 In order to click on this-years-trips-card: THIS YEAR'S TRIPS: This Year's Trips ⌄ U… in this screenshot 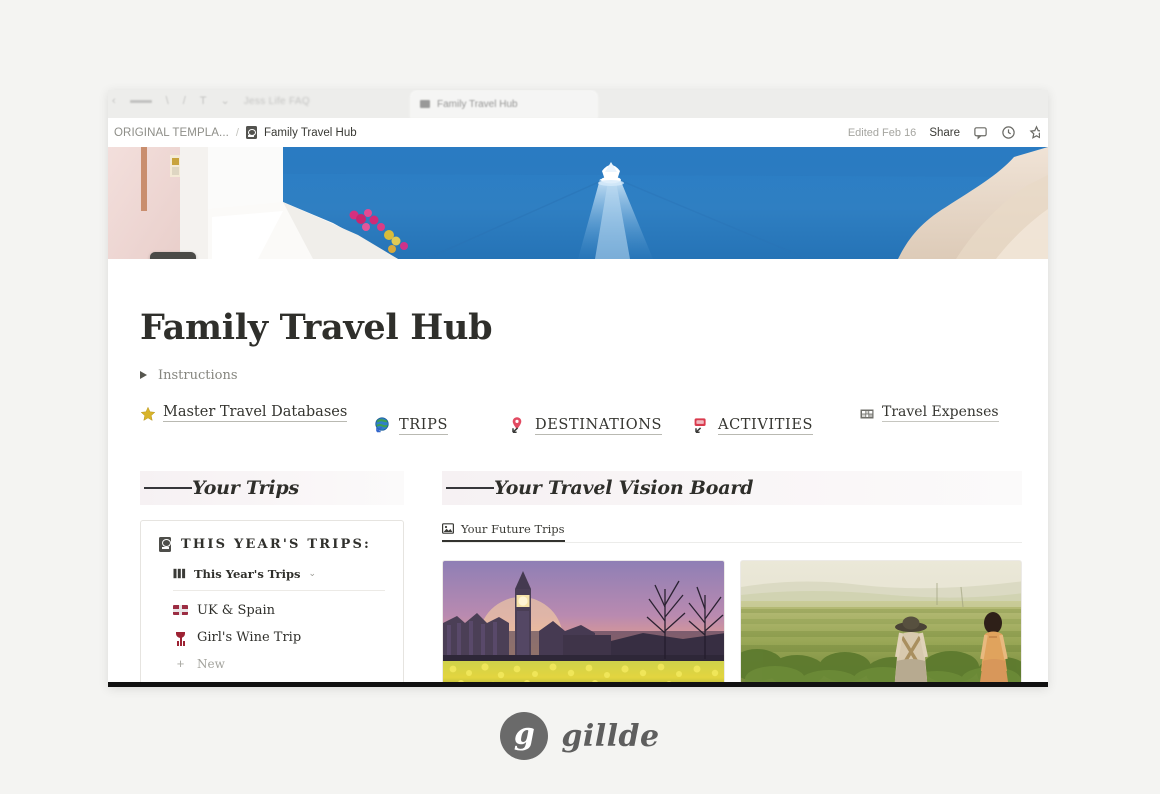, I will do `click(272, 603)`.